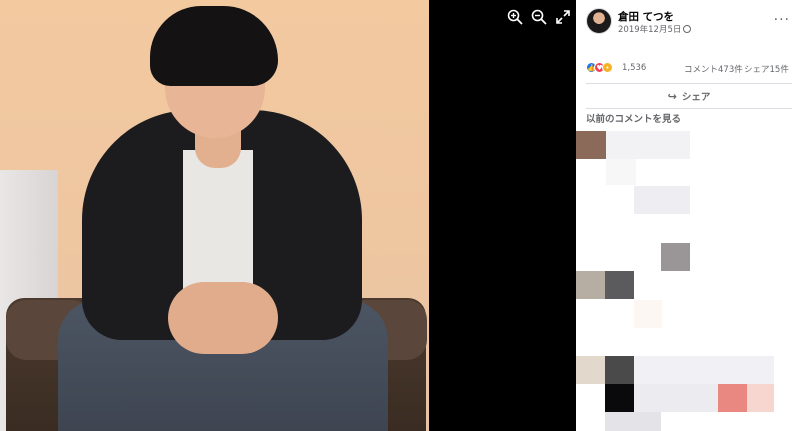  Describe the element at coordinates (646, 16) in the screenshot. I see `author-name: 倉田 てつを` at that location.